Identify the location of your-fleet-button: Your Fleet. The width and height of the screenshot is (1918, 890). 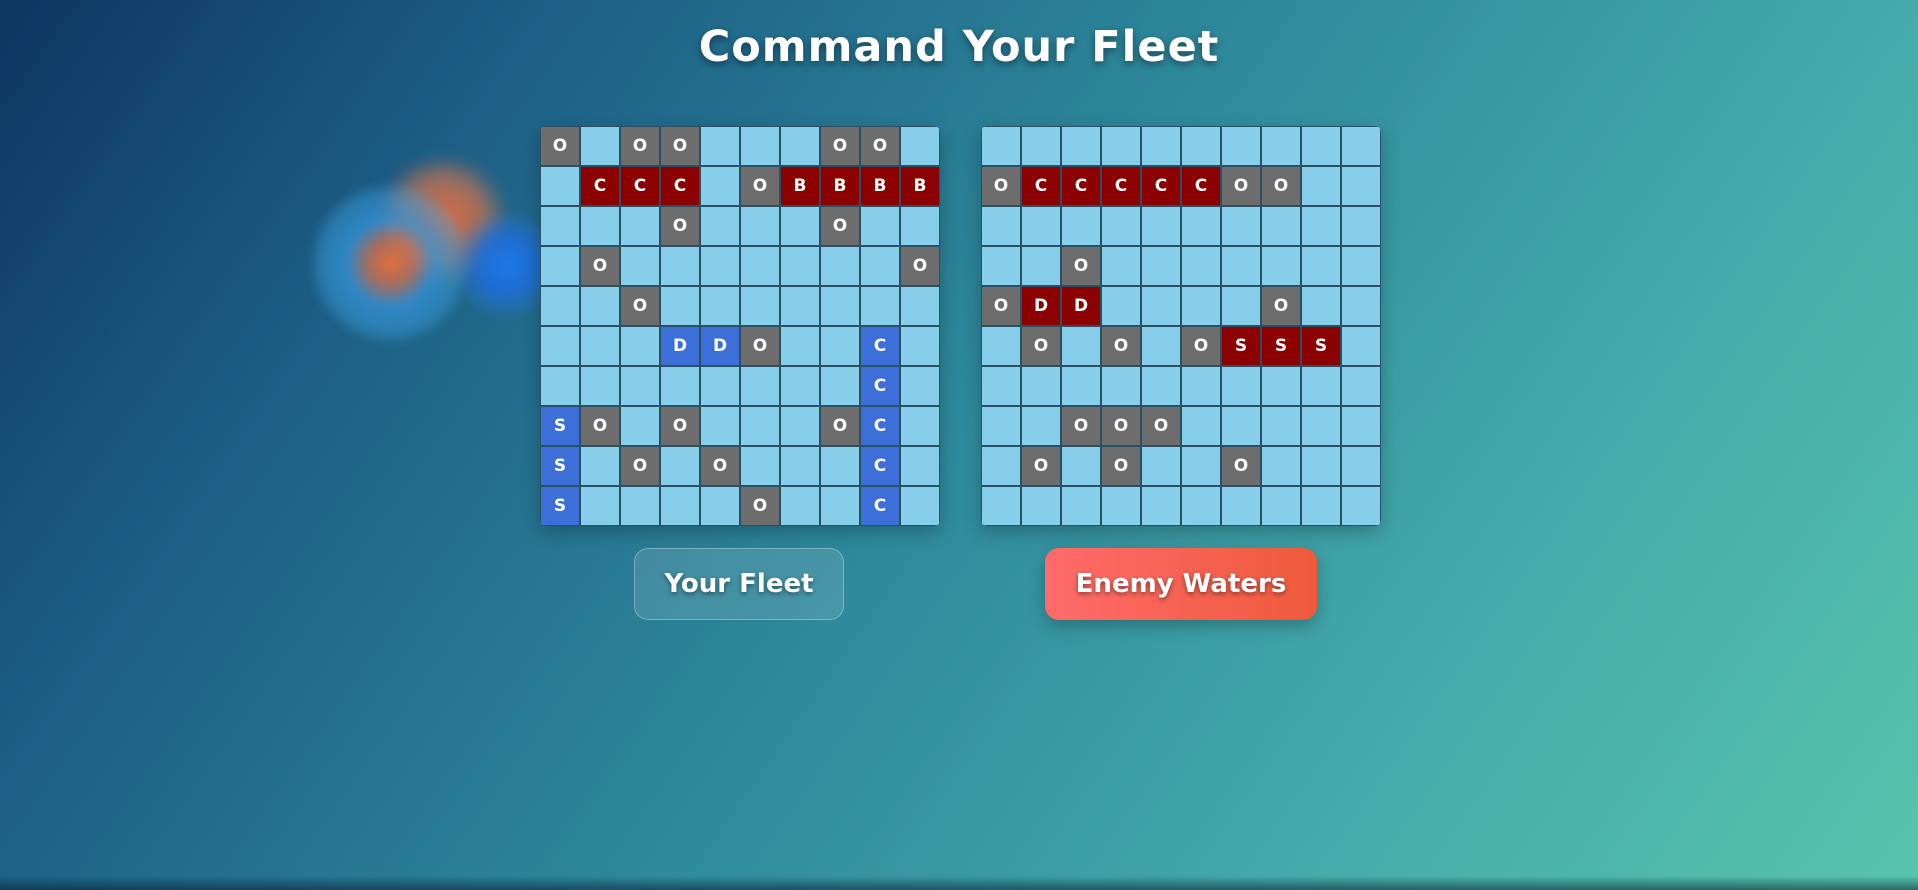
(739, 584).